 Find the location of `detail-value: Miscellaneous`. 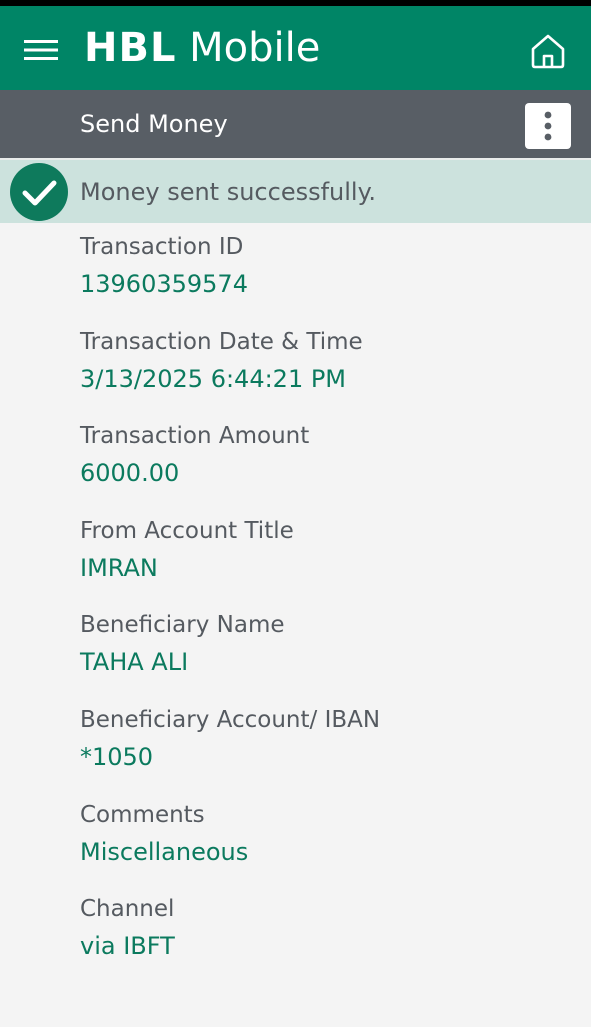

detail-value: Miscellaneous is located at coordinates (164, 851).